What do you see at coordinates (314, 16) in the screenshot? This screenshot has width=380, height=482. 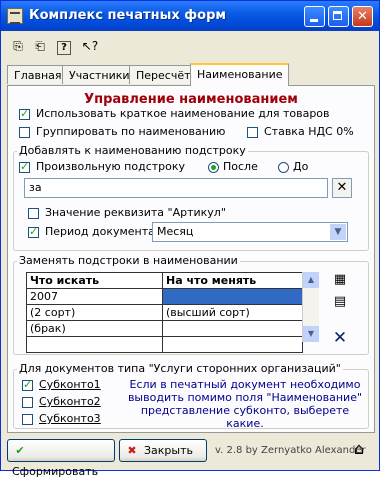 I see `minimize-button` at bounding box center [314, 16].